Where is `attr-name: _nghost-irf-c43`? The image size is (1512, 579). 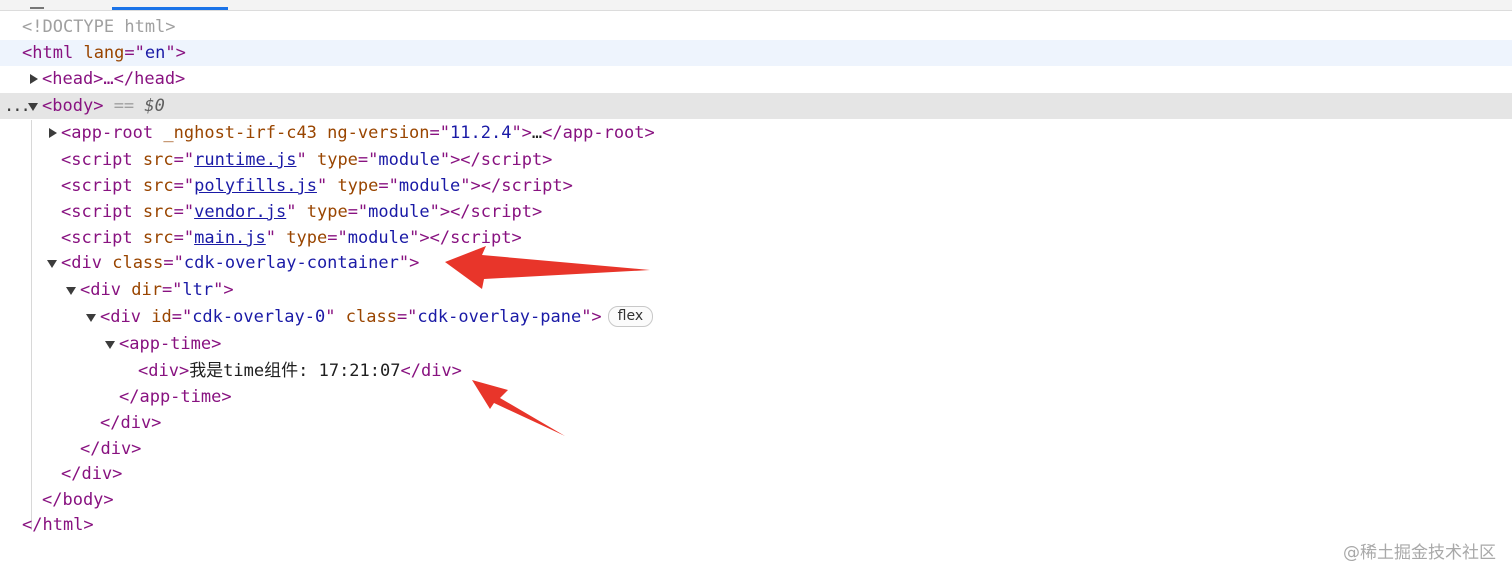
attr-name: _nghost-irf-c43 is located at coordinates (240, 133).